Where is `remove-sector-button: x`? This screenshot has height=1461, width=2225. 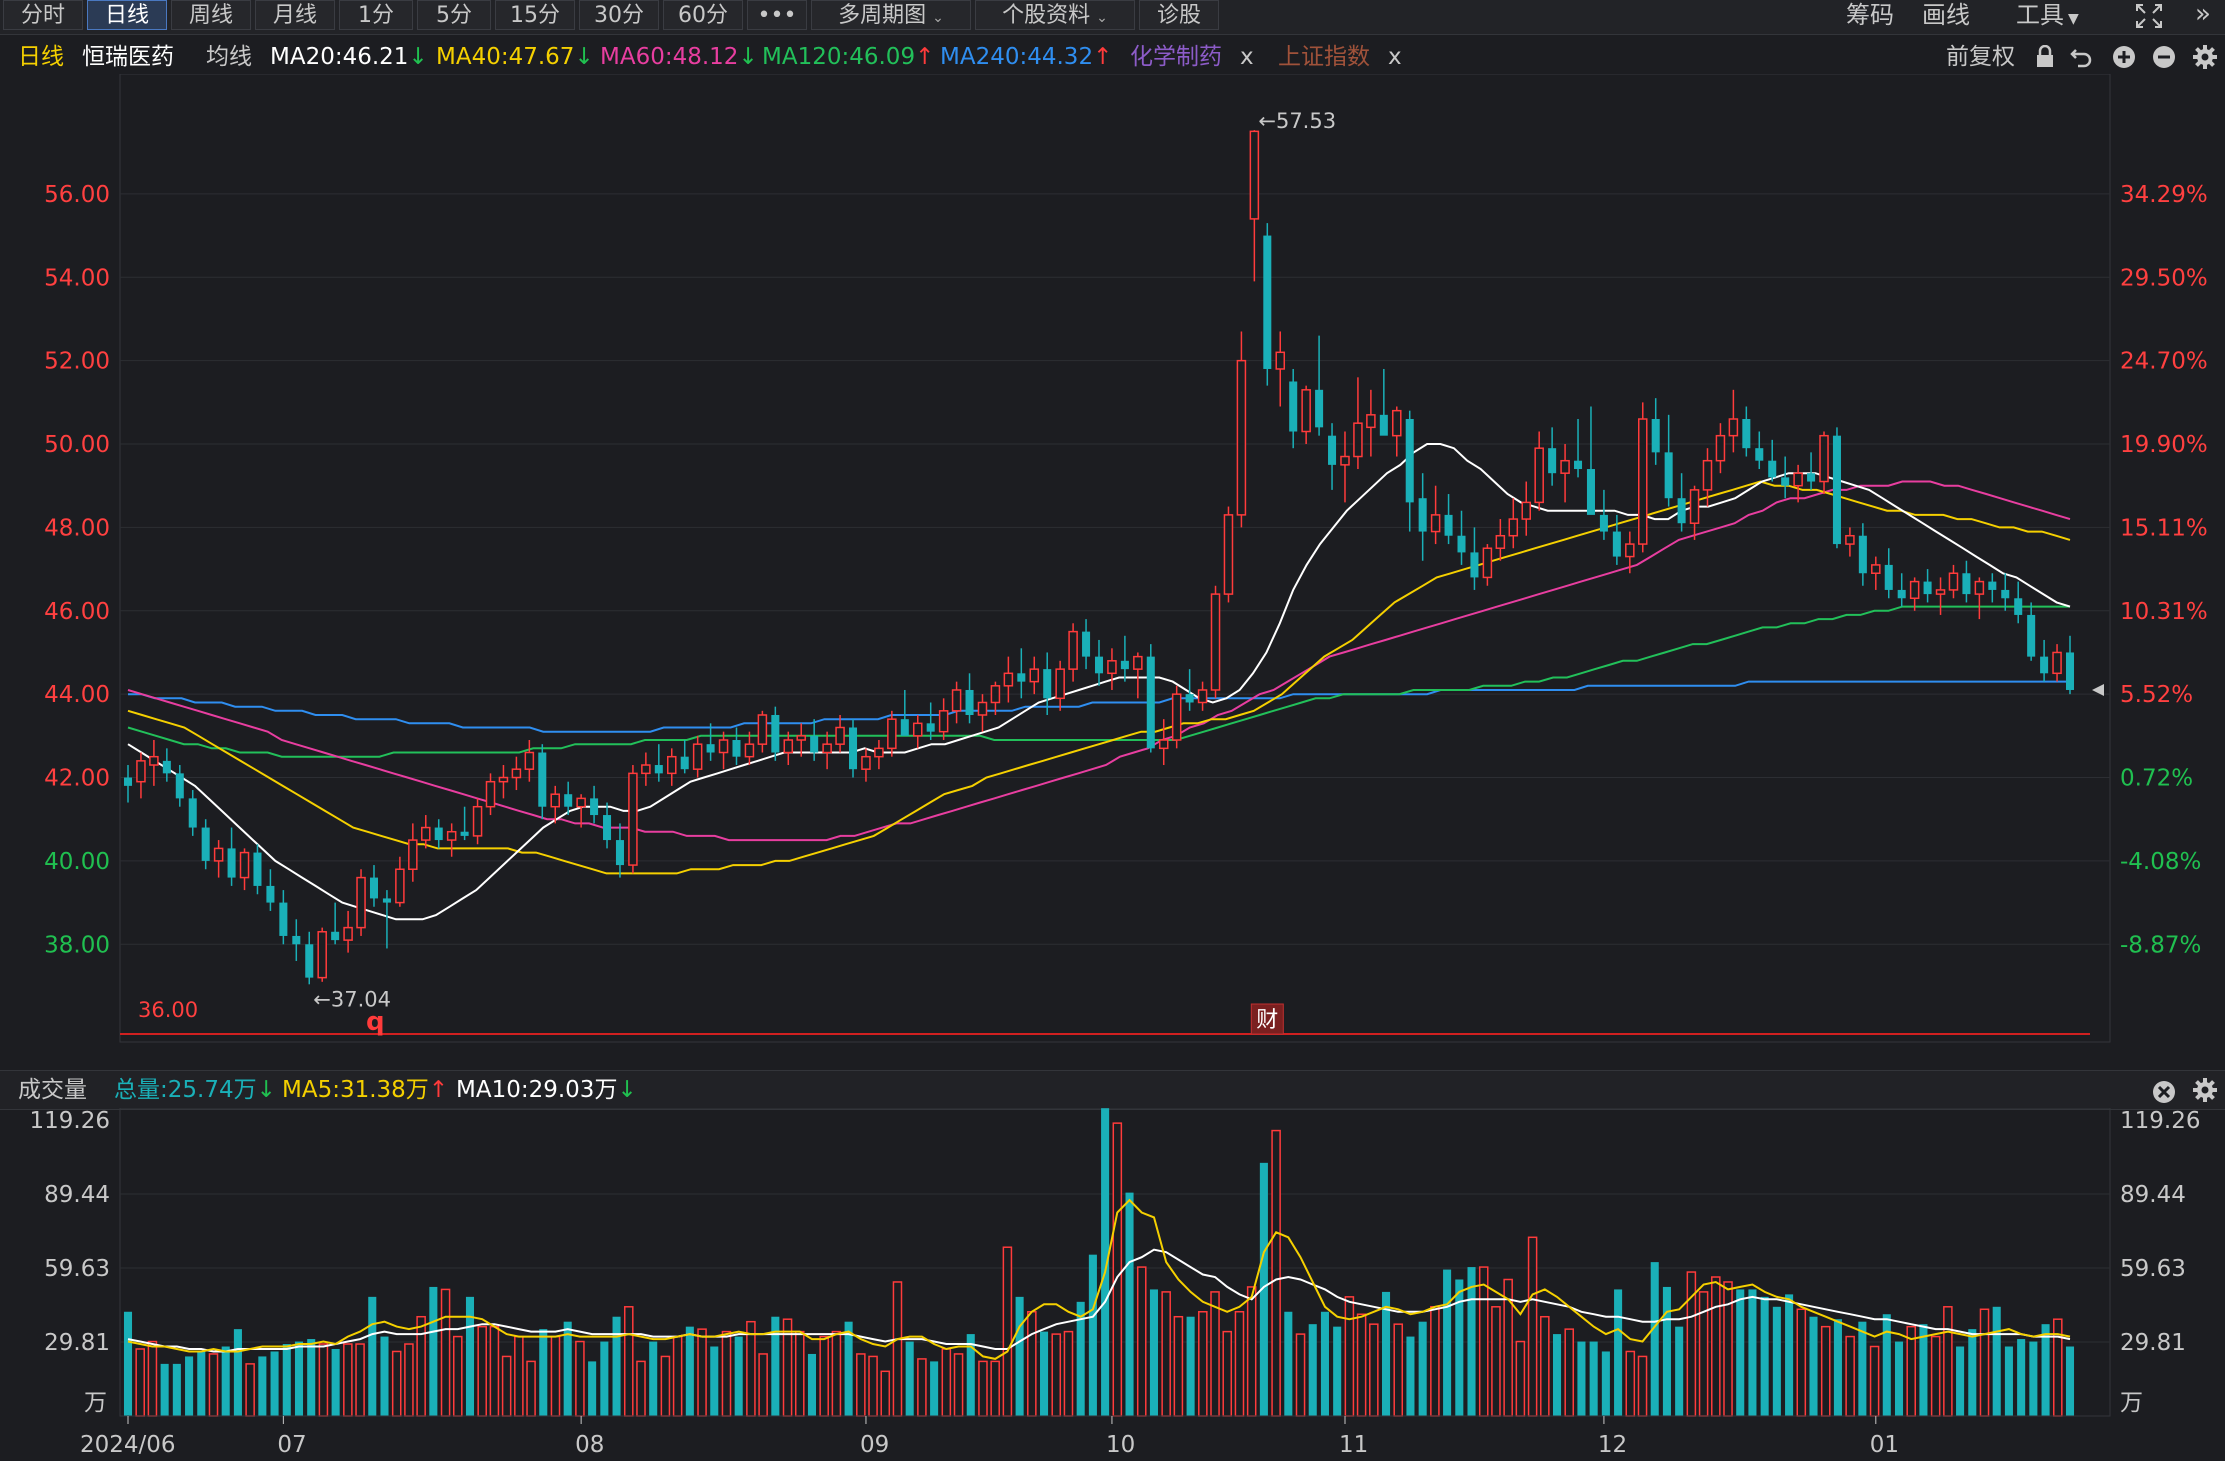 remove-sector-button: x is located at coordinates (1247, 57).